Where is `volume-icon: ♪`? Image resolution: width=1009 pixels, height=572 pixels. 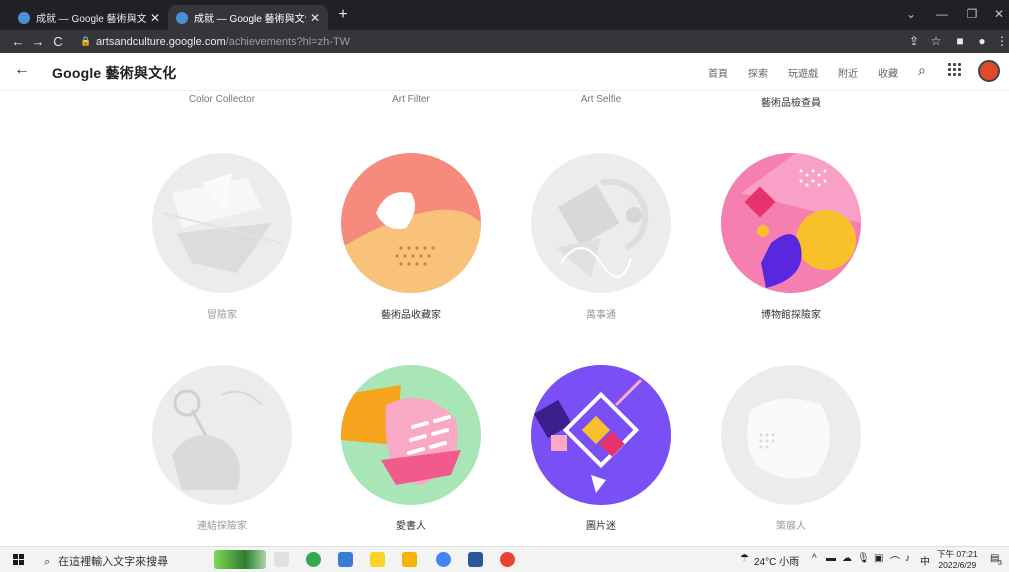
volume-icon: ♪ is located at coordinates (907, 558).